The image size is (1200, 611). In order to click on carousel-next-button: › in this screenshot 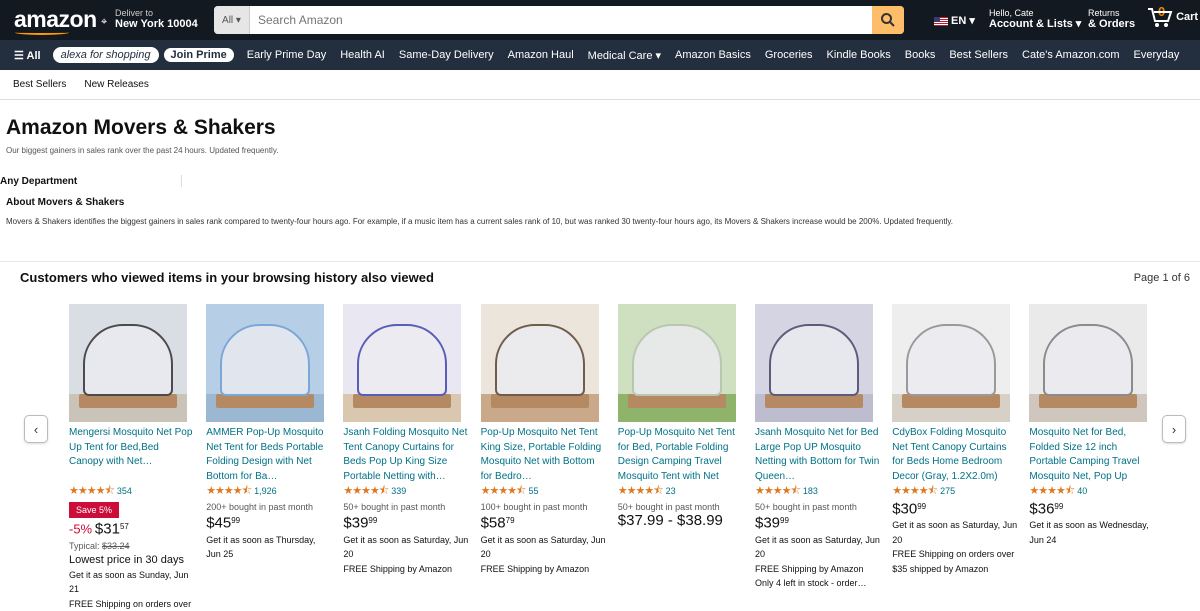, I will do `click(1174, 429)`.